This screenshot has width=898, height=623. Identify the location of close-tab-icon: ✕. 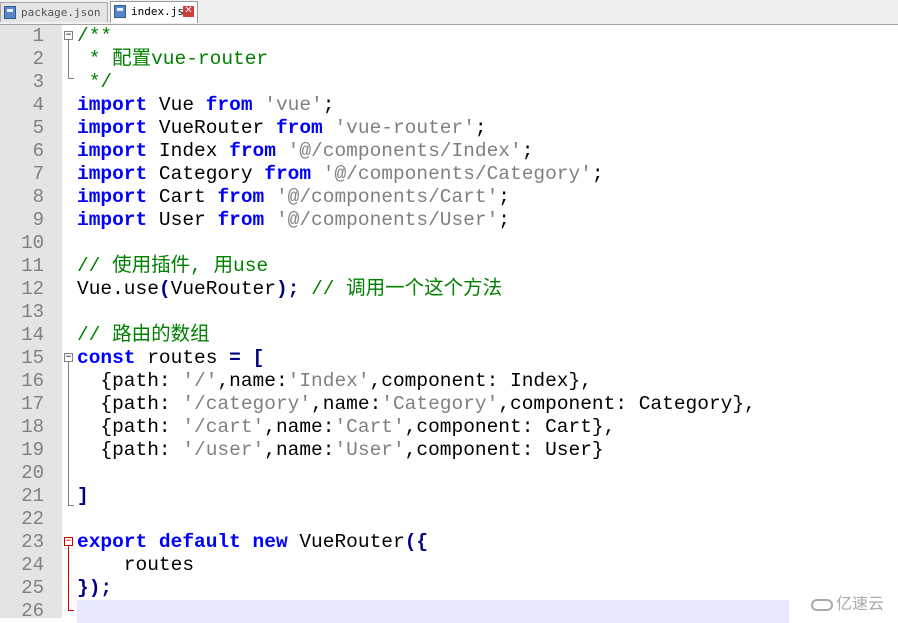
(188, 11).